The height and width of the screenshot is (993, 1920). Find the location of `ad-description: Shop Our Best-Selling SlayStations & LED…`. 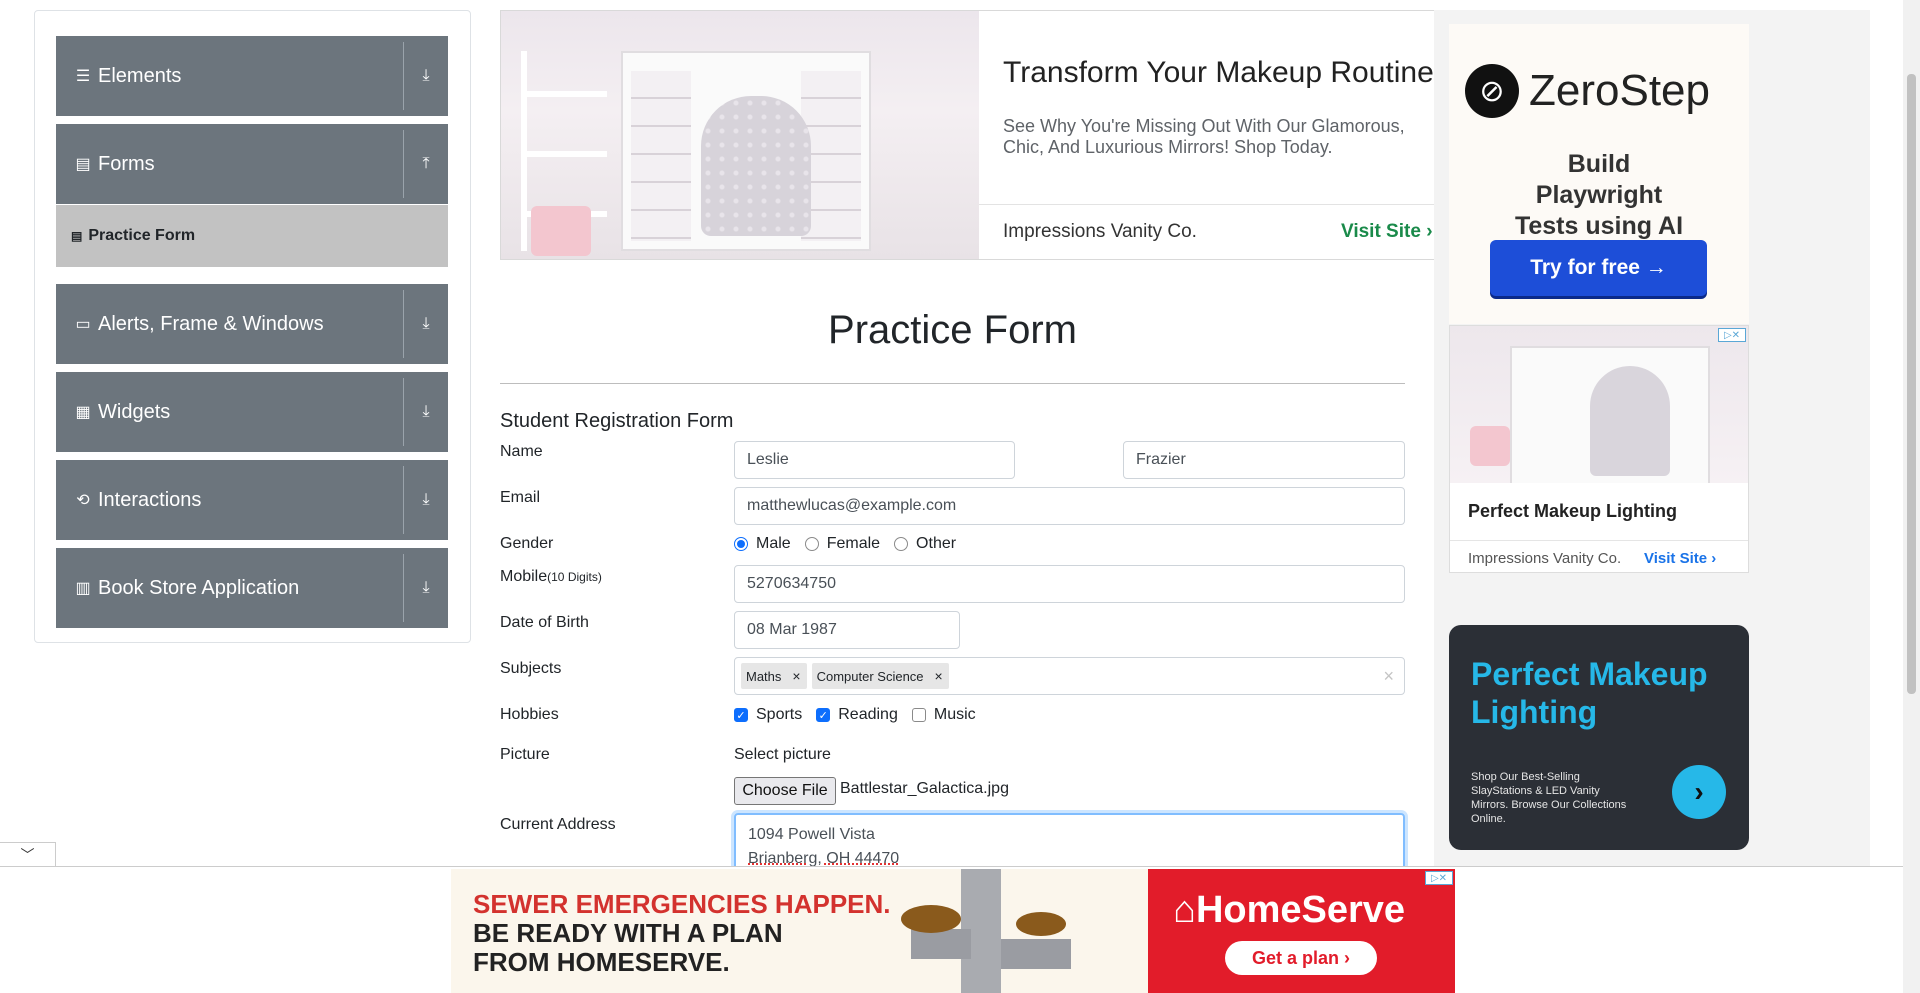

ad-description: Shop Our Best-Selling SlayStations & LED… is located at coordinates (1549, 798).